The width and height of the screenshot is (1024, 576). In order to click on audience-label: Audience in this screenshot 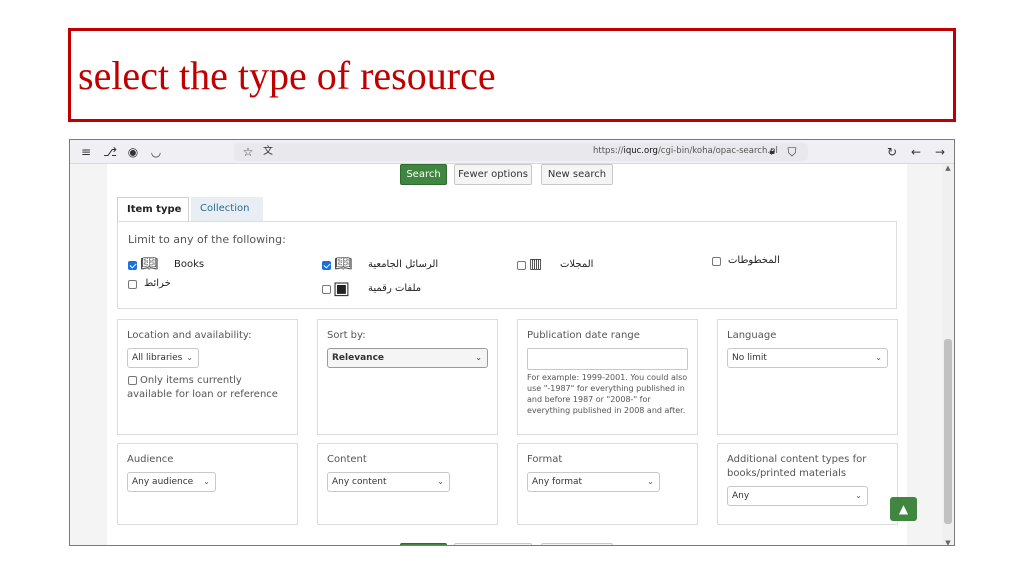, I will do `click(150, 459)`.